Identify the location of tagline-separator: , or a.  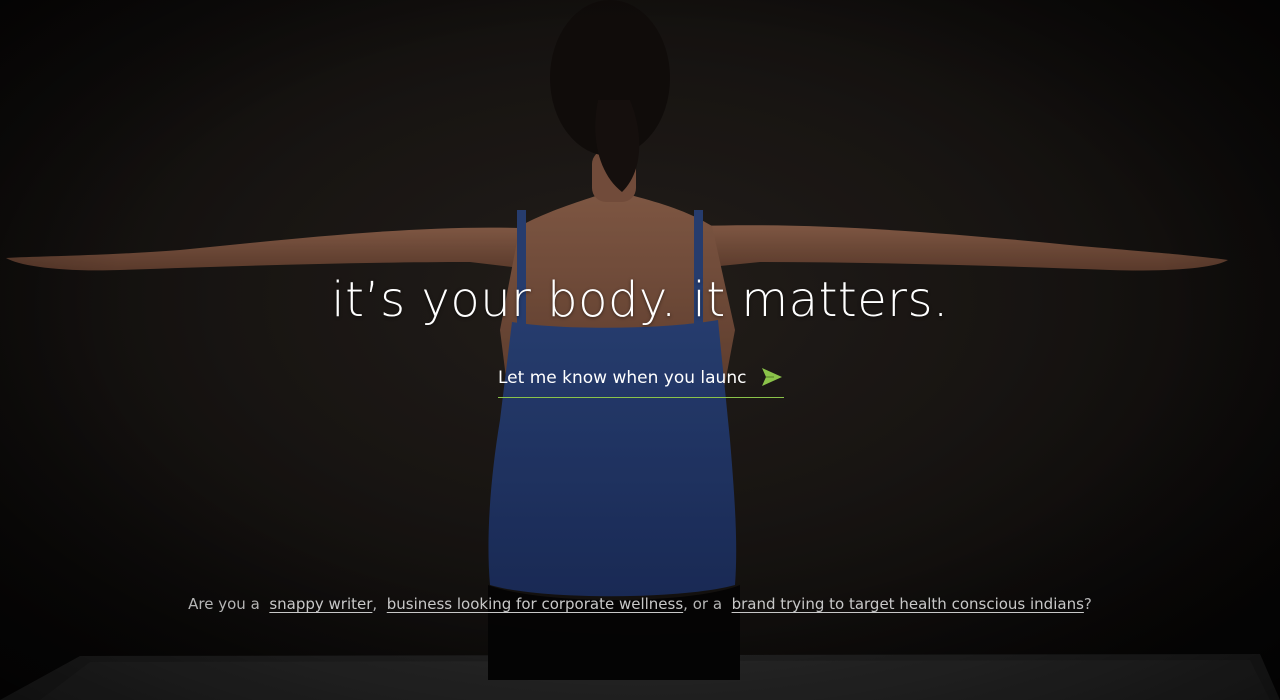
(703, 604).